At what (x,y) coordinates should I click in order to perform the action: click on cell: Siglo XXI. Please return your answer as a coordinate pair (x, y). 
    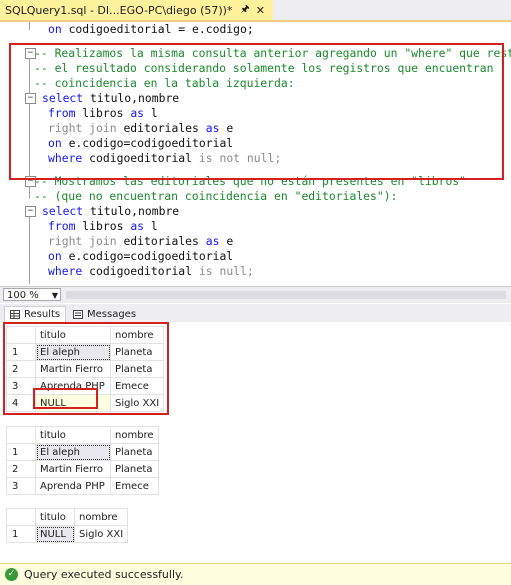
    Looking at the image, I should click on (101, 534).